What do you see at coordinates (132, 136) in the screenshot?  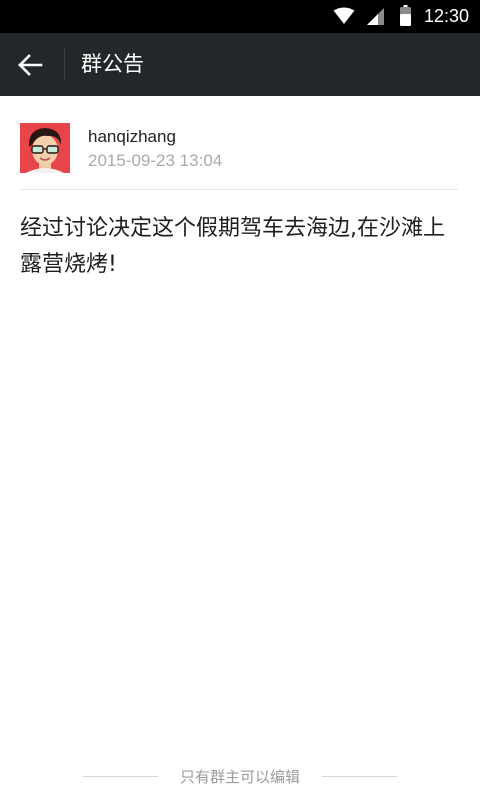 I see `author-name: hanqizhang` at bounding box center [132, 136].